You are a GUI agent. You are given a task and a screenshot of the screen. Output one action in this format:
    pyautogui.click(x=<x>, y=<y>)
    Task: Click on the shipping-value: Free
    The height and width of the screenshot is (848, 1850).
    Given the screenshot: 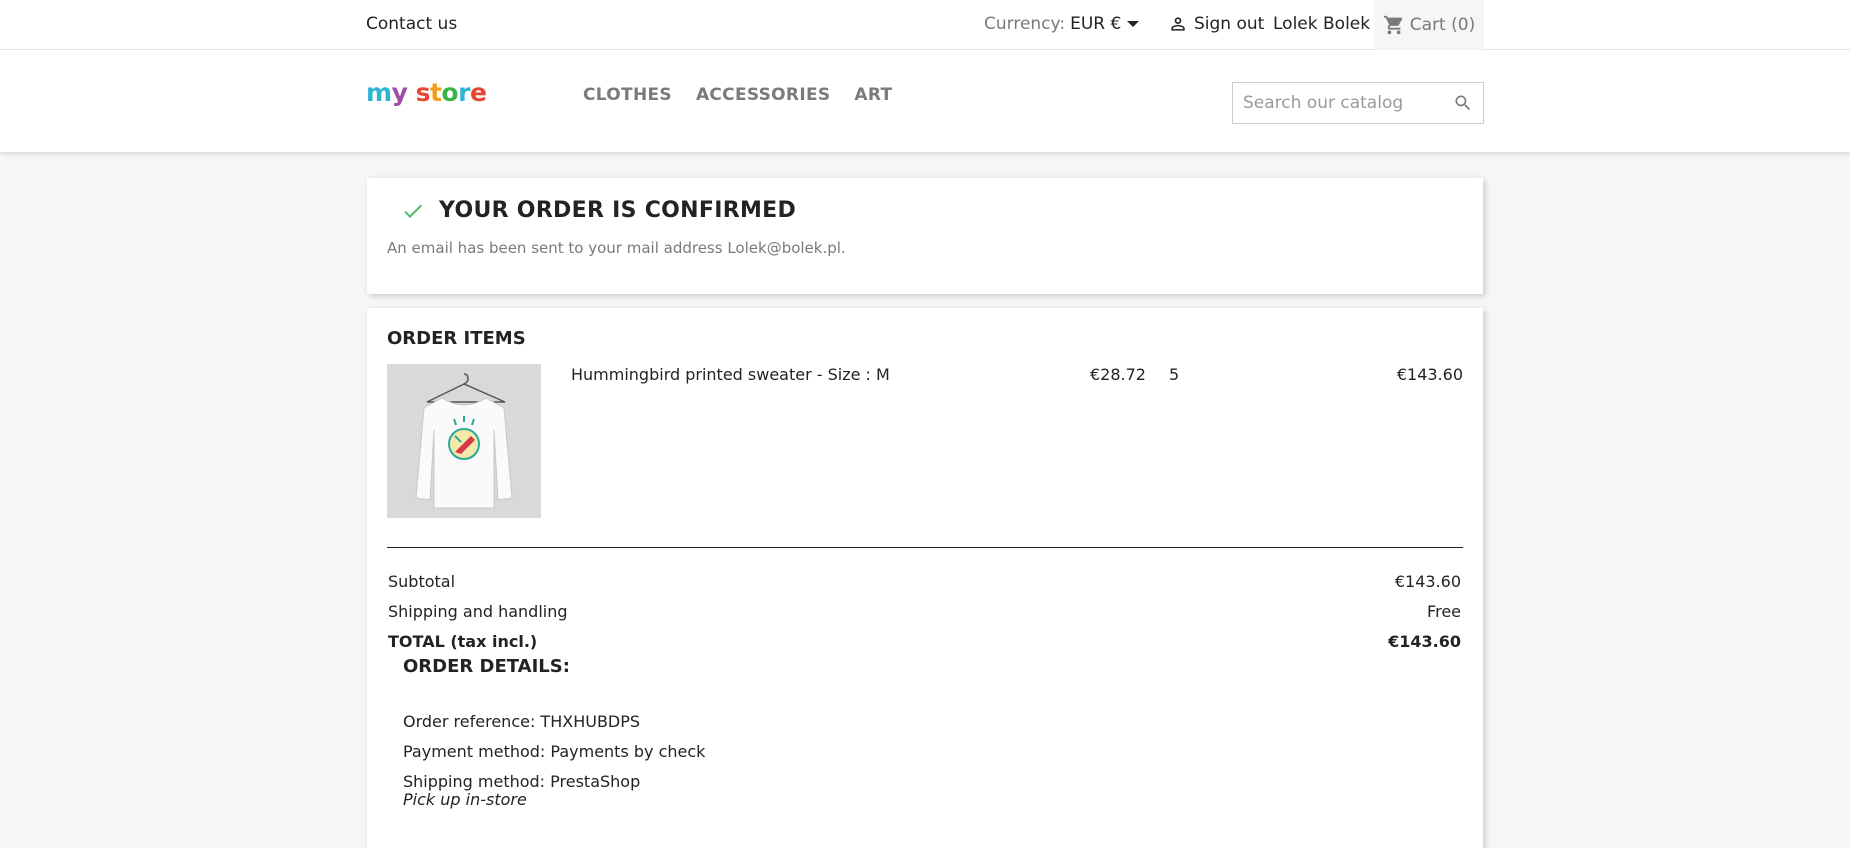 What is the action you would take?
    pyautogui.click(x=1444, y=611)
    